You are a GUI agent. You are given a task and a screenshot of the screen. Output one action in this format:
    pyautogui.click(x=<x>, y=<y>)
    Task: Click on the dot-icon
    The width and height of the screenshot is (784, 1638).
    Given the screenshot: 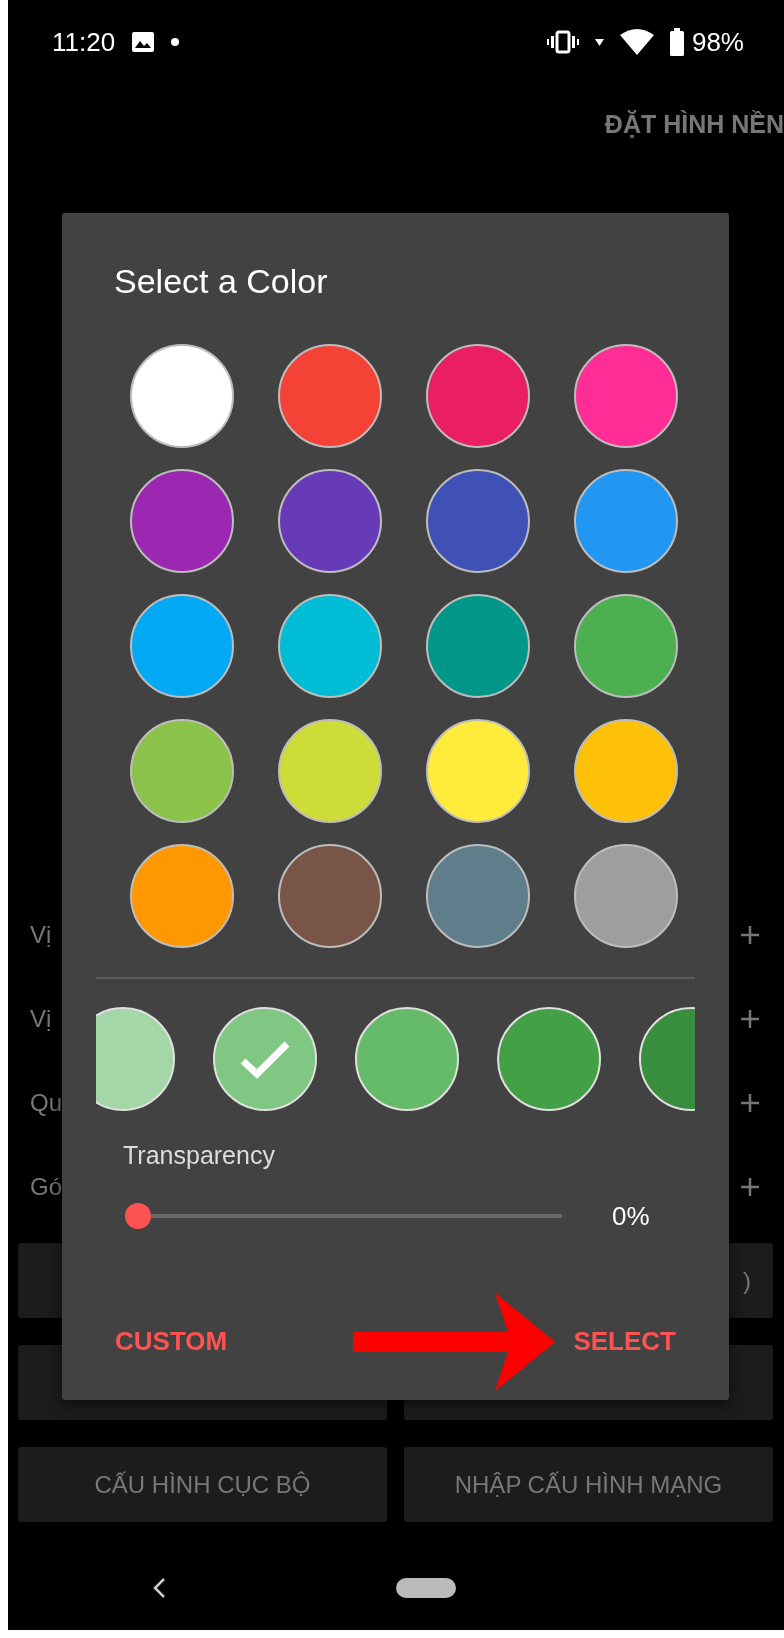 What is the action you would take?
    pyautogui.click(x=175, y=42)
    